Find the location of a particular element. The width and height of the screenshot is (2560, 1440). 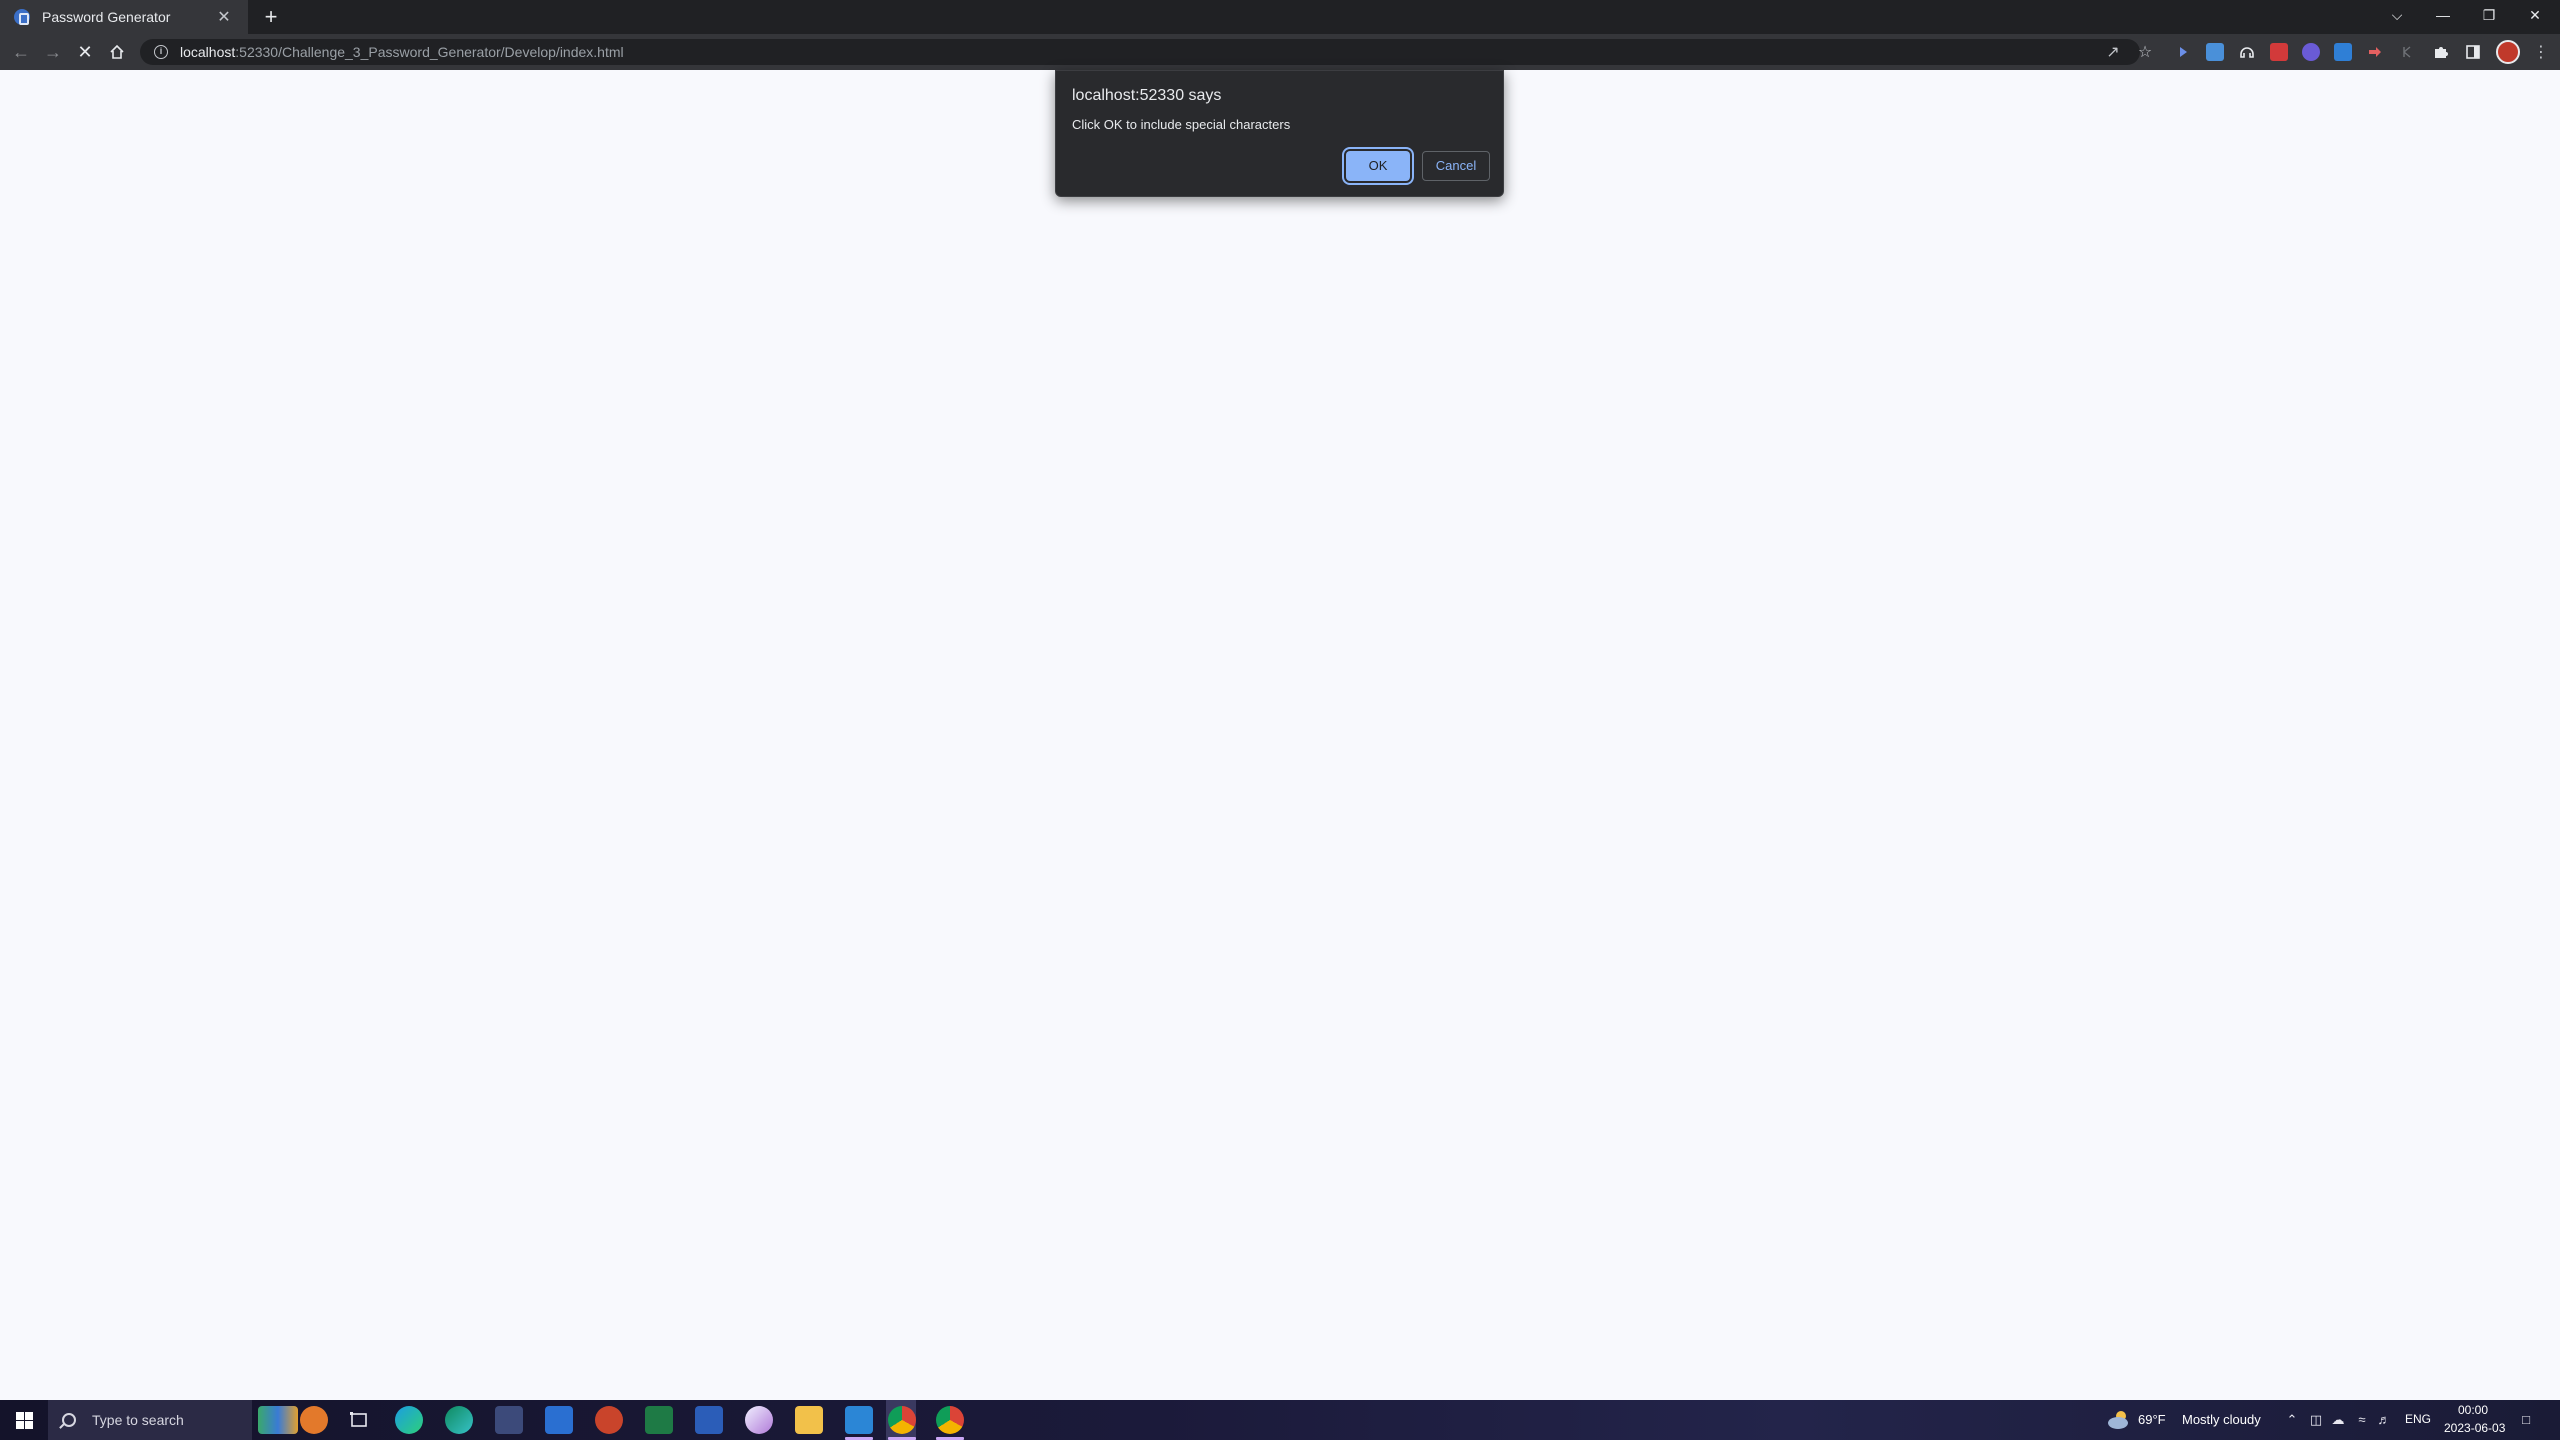

taskbar-search-box: Type to search is located at coordinates (150, 1420).